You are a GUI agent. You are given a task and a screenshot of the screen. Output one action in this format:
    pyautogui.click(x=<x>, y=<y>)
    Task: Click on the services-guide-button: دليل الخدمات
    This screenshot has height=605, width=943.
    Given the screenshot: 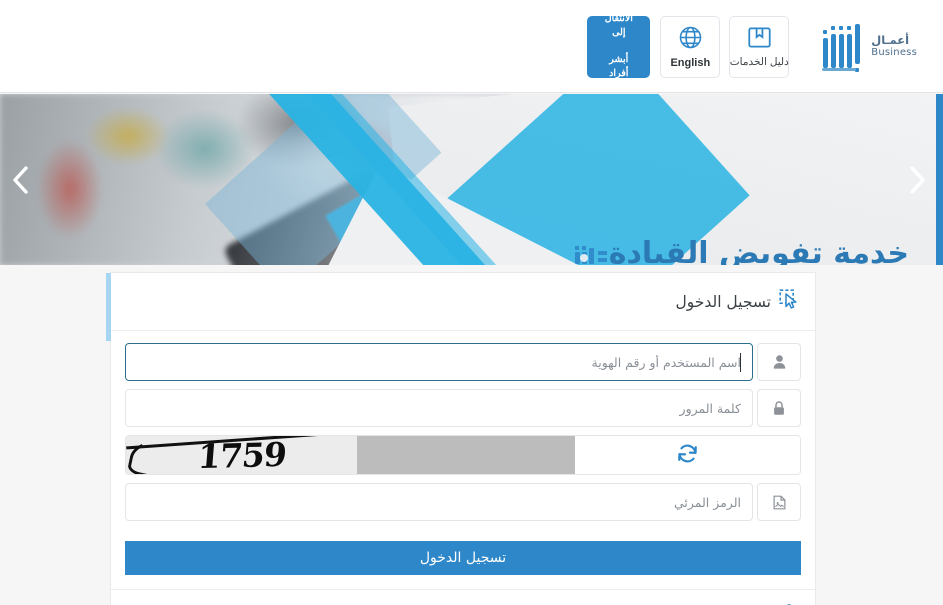 What is the action you would take?
    pyautogui.click(x=759, y=46)
    